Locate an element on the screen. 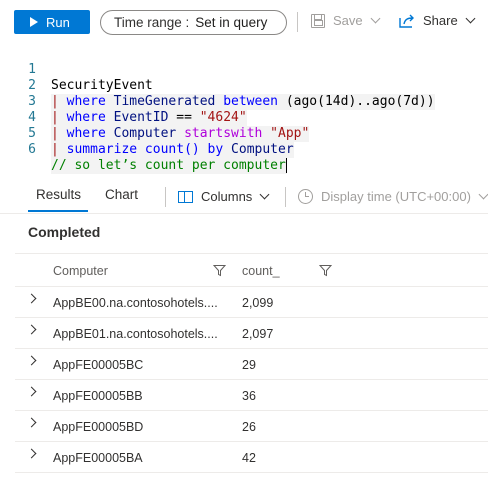  cell-count: 42 is located at coordinates (249, 458).